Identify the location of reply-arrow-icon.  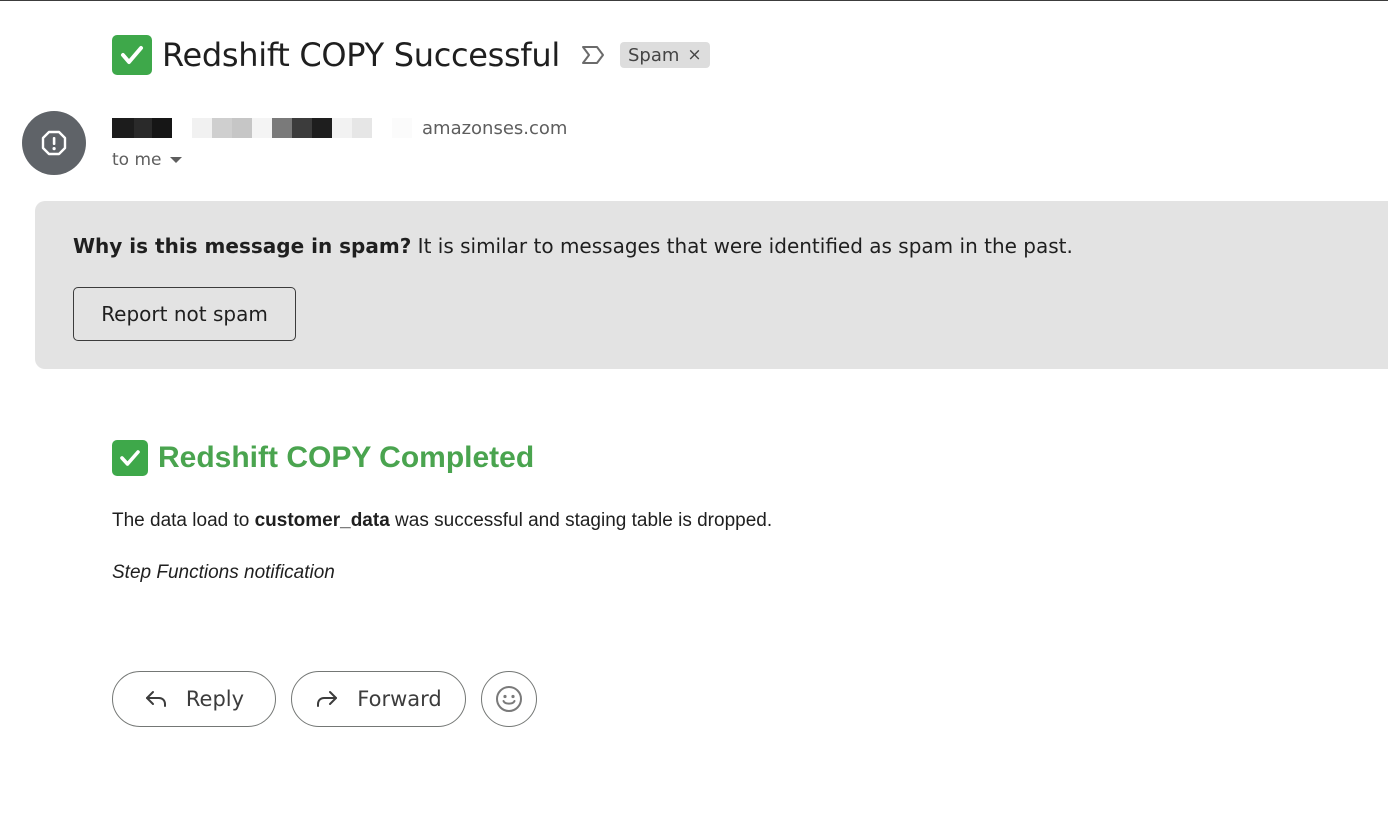
(156, 699).